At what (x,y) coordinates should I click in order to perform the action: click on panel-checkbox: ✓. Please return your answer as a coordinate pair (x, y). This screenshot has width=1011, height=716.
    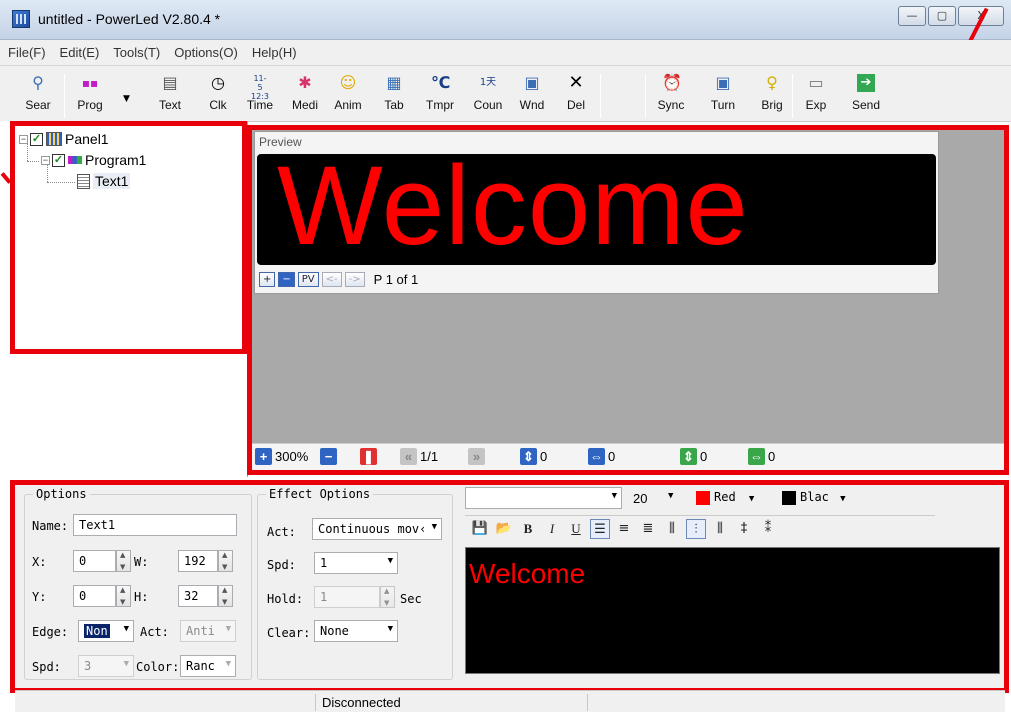
    Looking at the image, I should click on (36, 139).